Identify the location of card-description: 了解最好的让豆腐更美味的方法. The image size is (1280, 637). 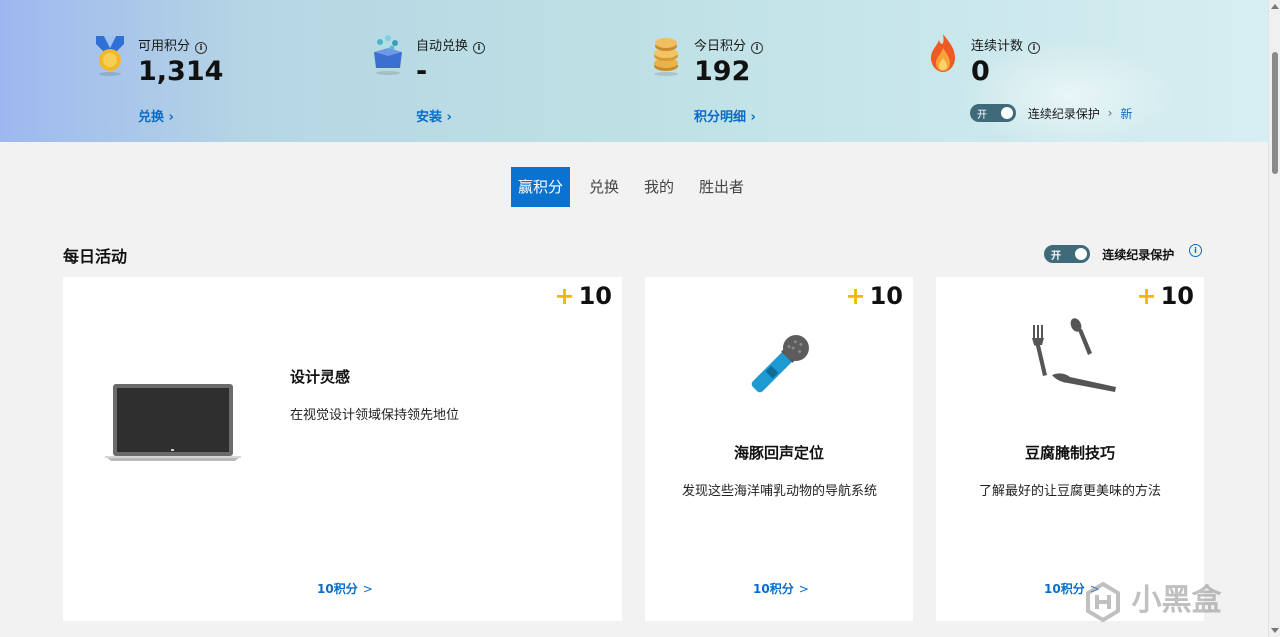
(1070, 491).